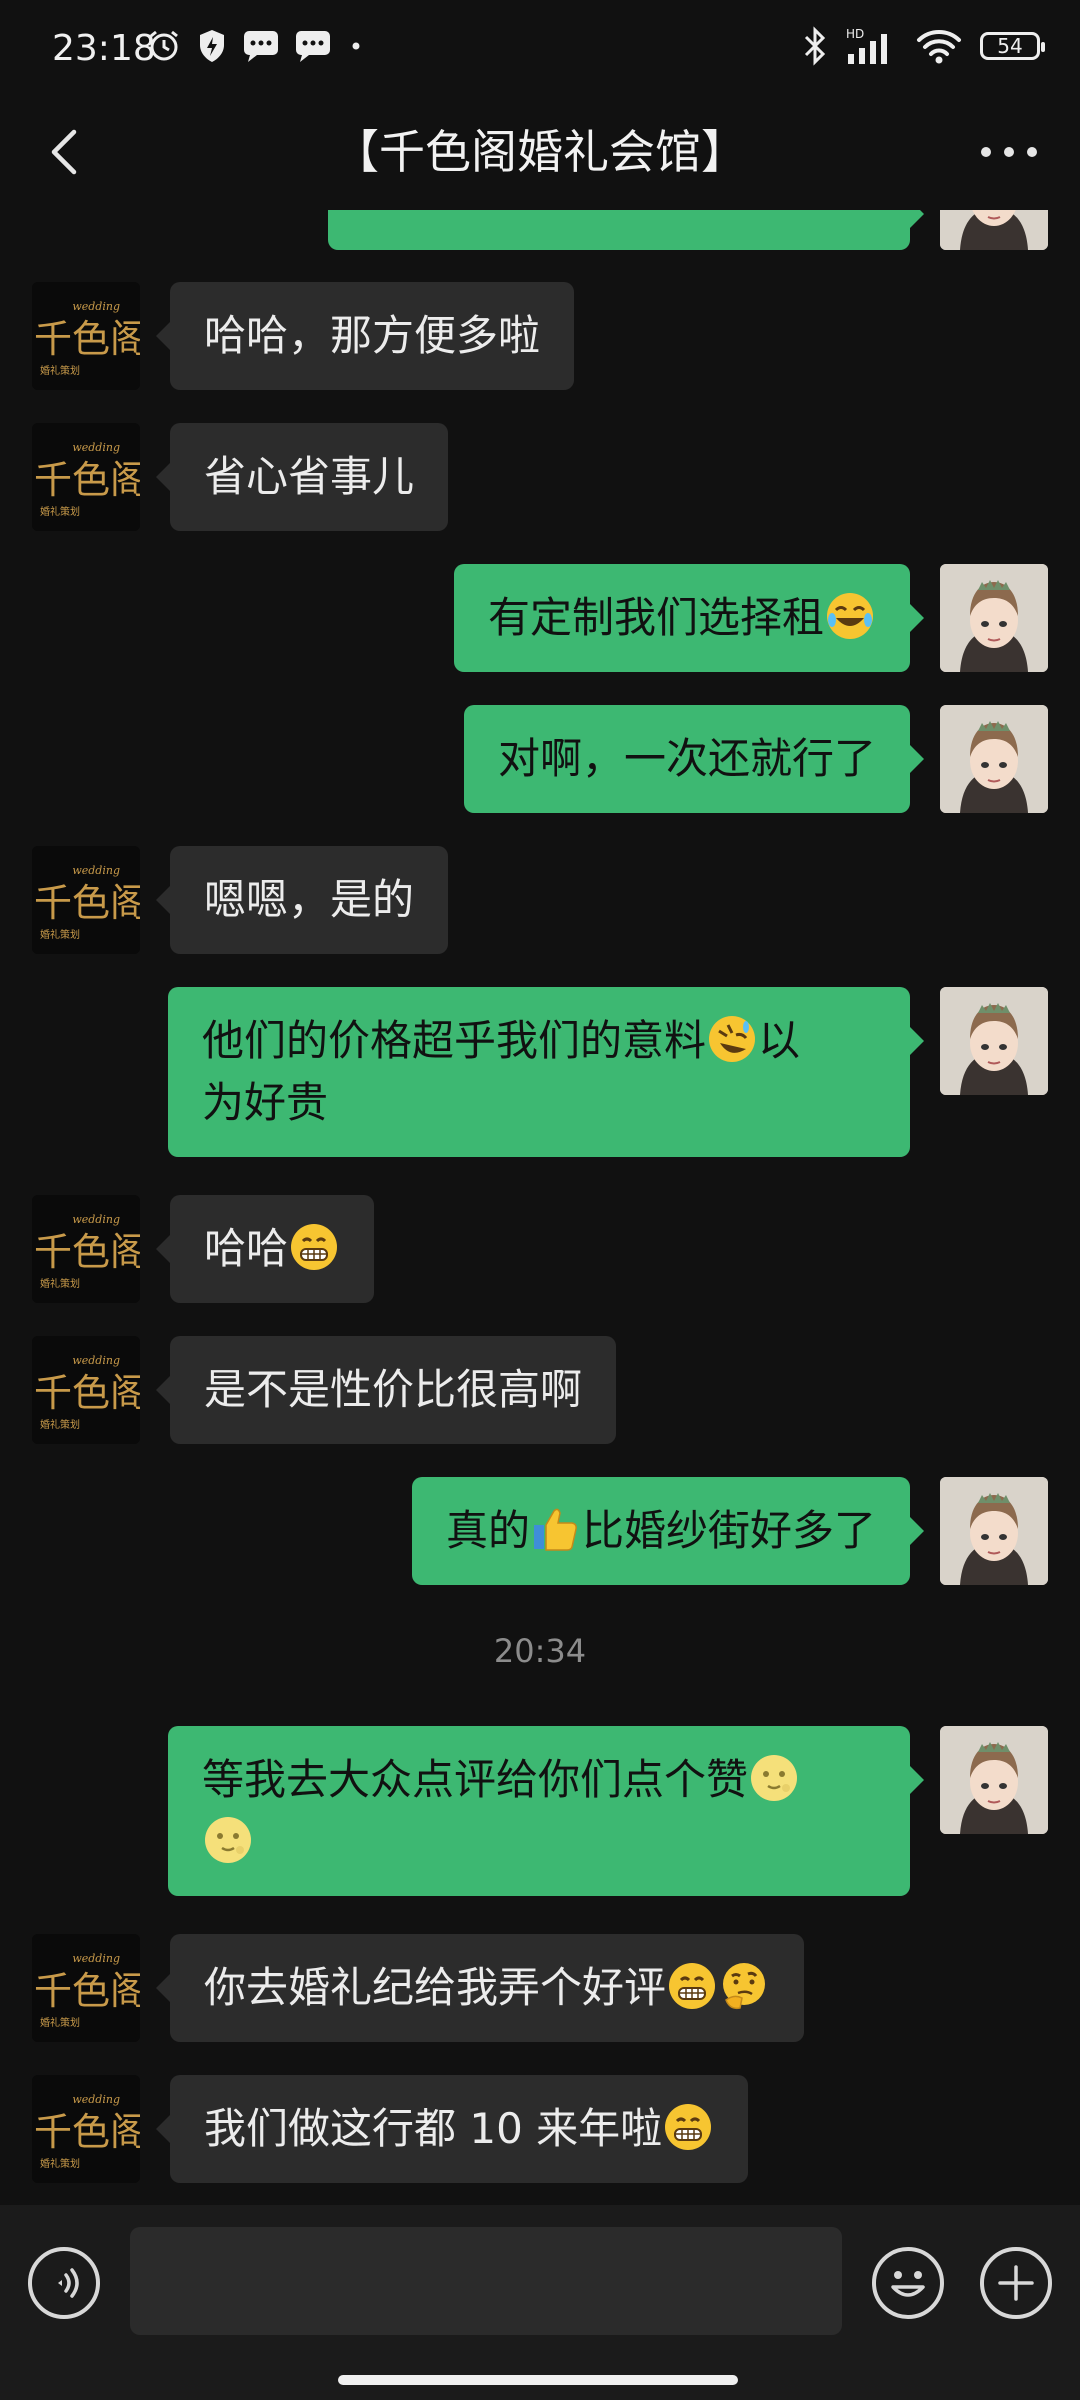 The image size is (1080, 2400). I want to click on message-text: 他们的价格超乎我们的意料, so click(454, 1040).